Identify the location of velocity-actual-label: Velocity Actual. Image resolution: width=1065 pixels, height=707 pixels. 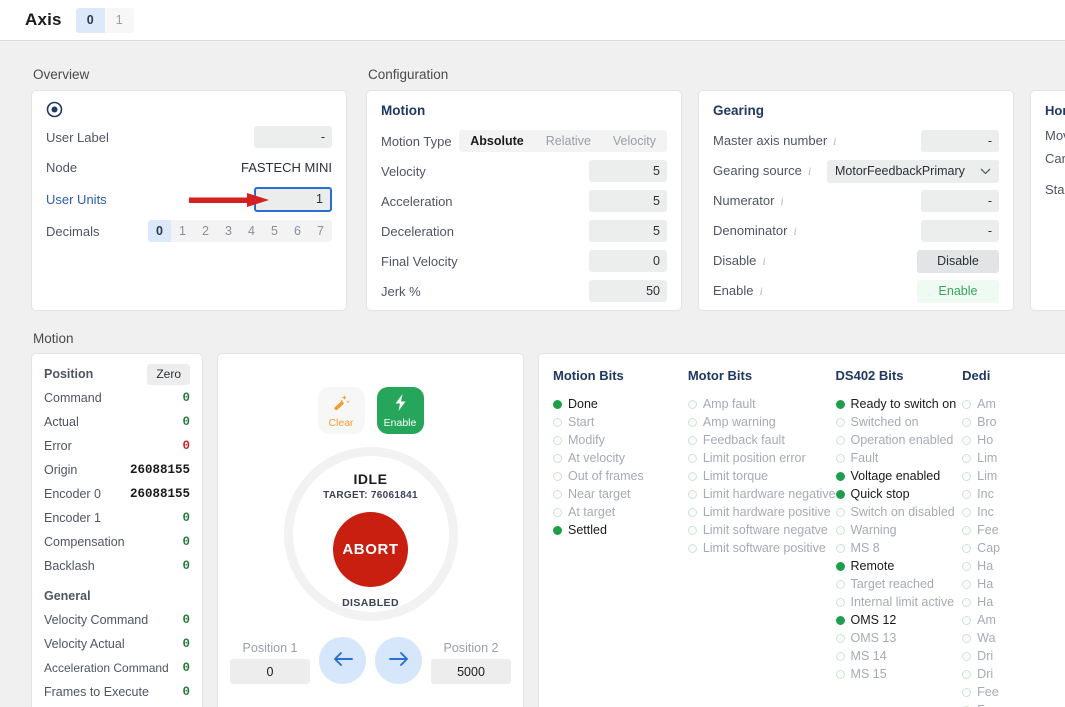
(84, 644).